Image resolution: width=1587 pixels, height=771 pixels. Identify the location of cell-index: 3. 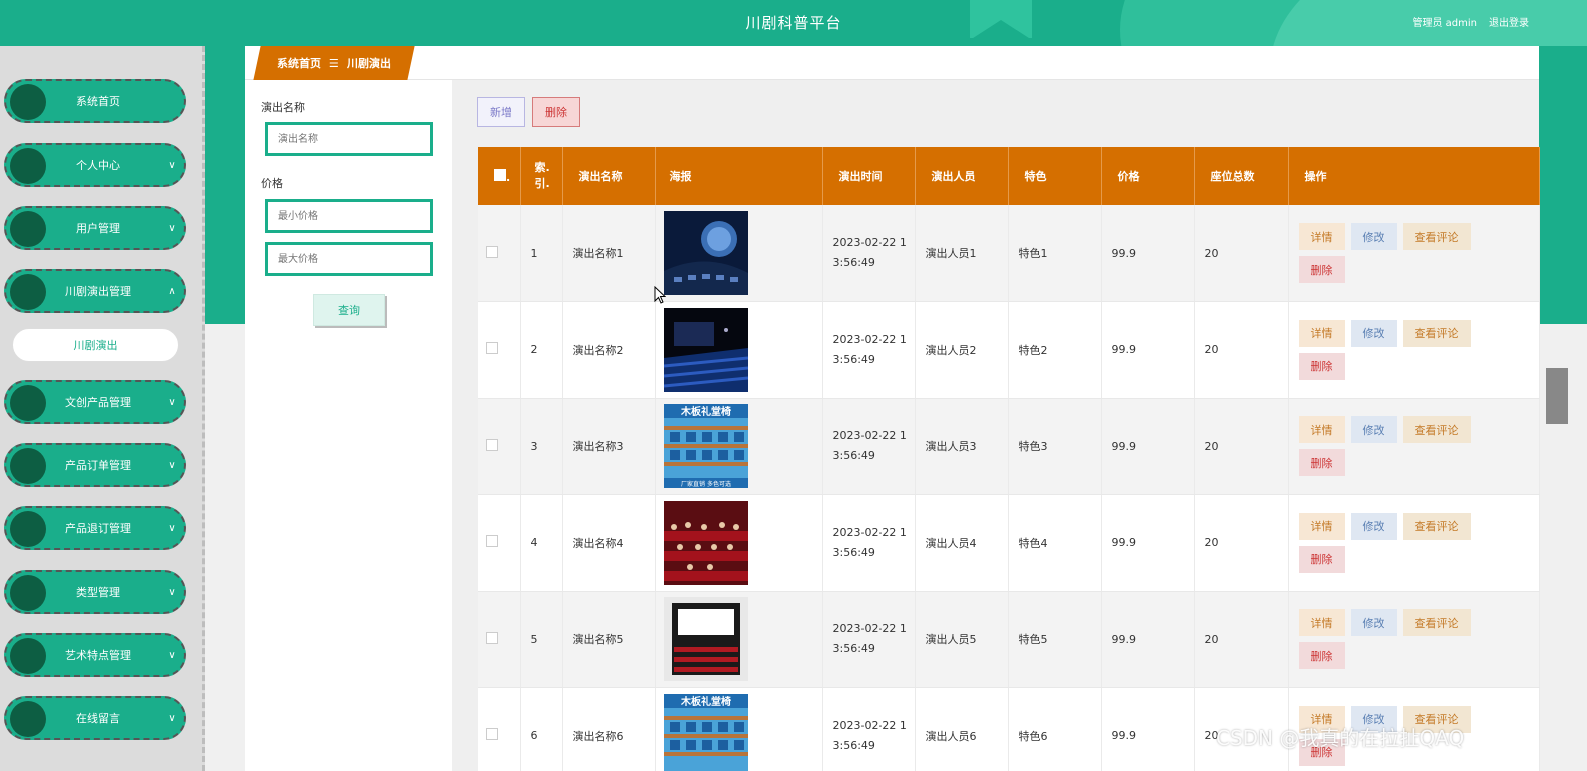
(541, 446).